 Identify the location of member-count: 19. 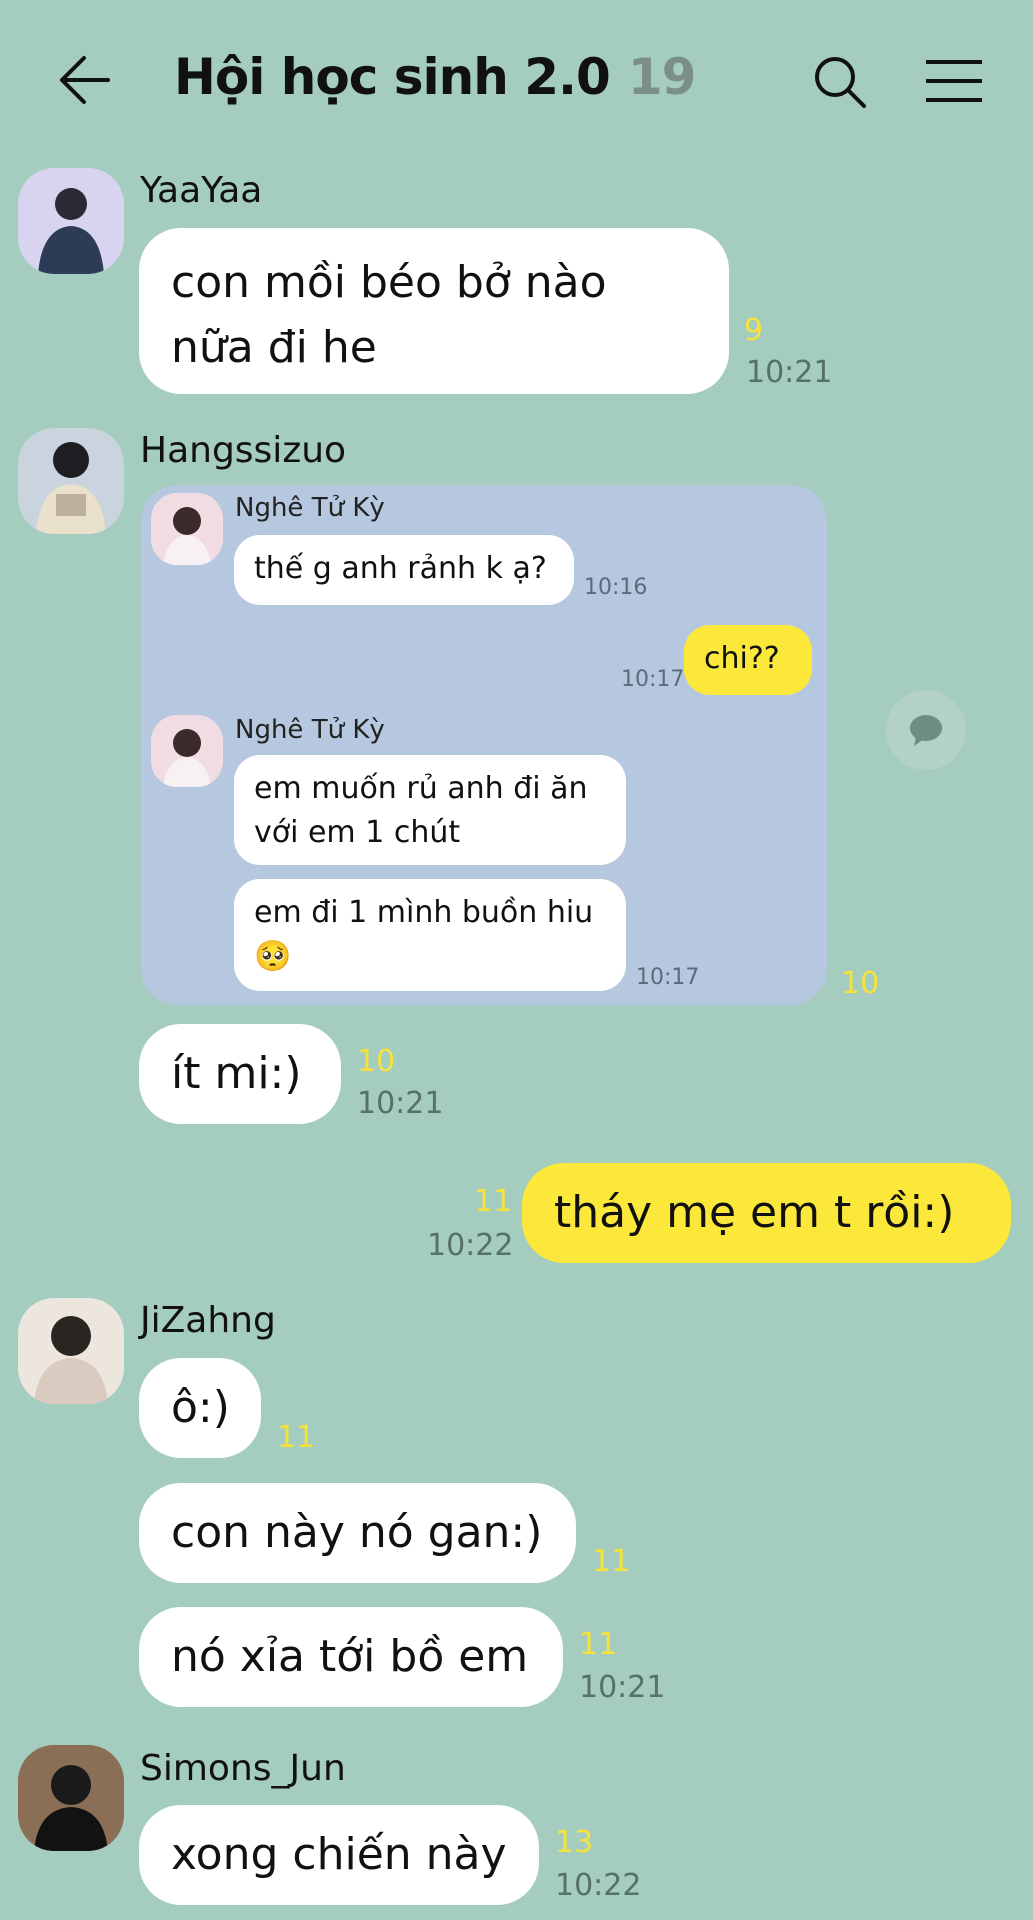
(662, 77).